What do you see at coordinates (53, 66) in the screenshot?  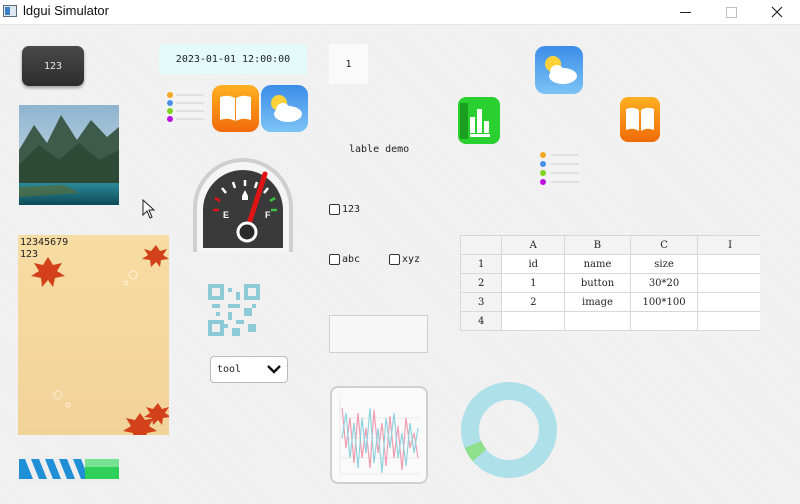 I see `demo-button: 123` at bounding box center [53, 66].